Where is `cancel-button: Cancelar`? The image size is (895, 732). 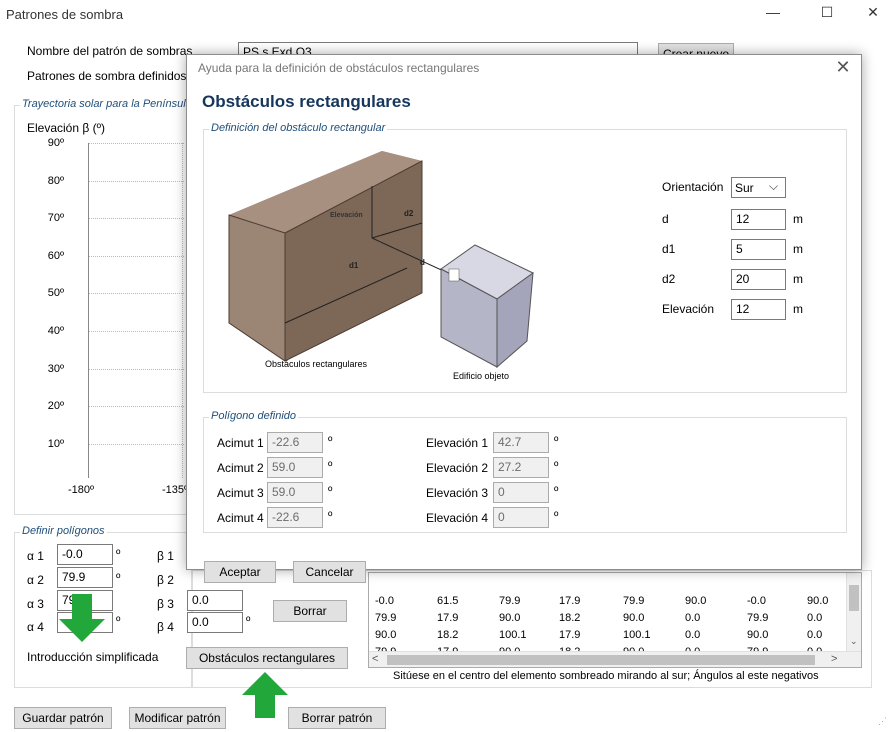 cancel-button: Cancelar is located at coordinates (329, 572).